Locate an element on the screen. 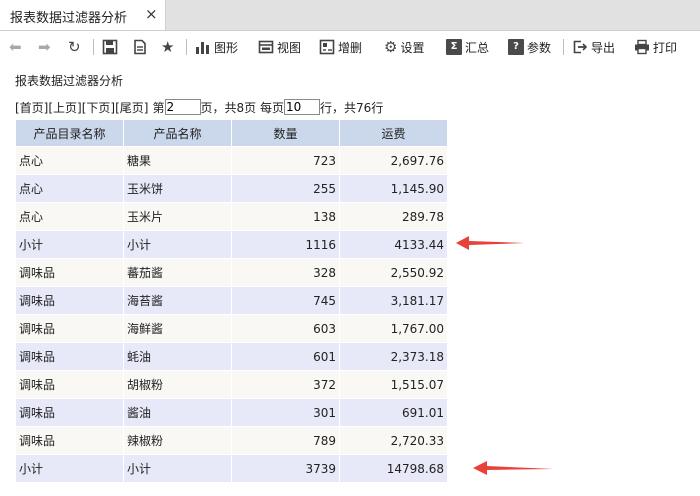 This screenshot has width=700, height=496. table-row: 调味品 辣椒粉 789 2,720.33 is located at coordinates (231, 440).